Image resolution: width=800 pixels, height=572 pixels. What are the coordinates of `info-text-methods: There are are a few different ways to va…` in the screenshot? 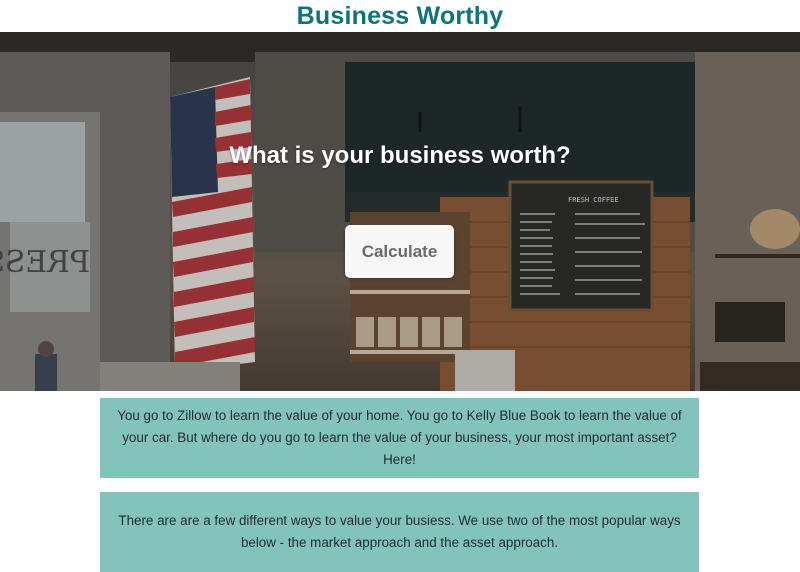 It's located at (399, 531).